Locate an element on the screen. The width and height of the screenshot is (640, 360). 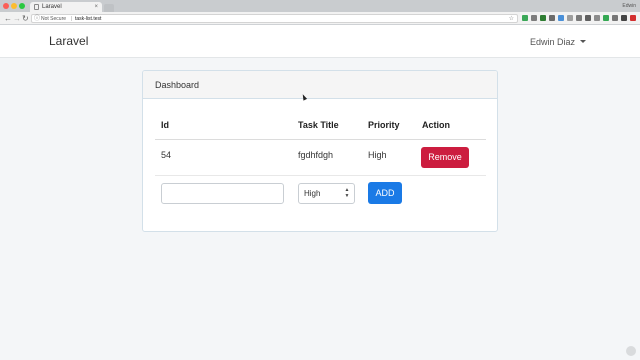
security-indicator: Not Secure is located at coordinates (54, 19).